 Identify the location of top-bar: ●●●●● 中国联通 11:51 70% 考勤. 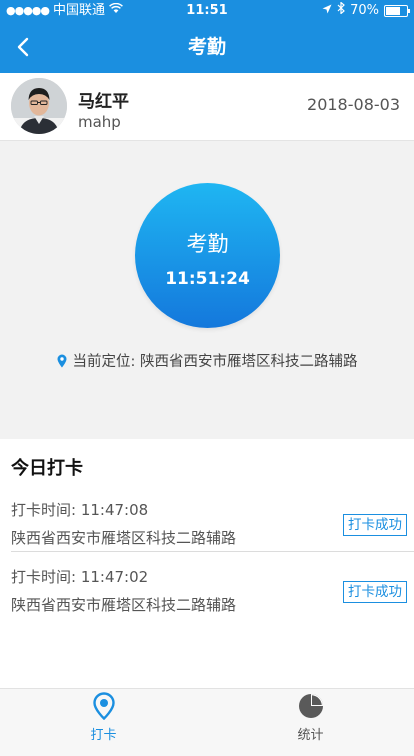
(207, 36).